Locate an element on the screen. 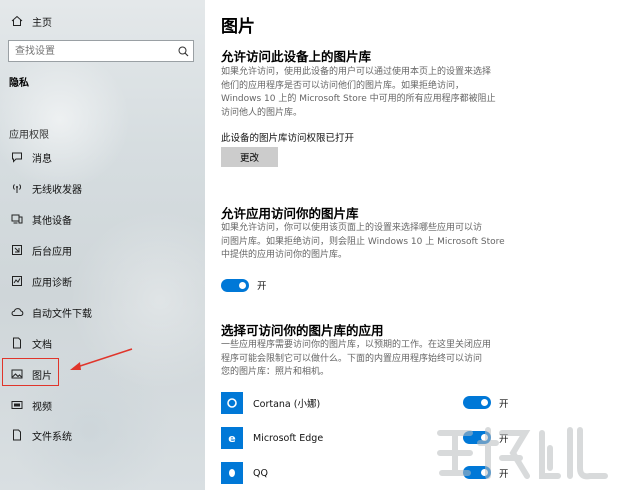  sidebar-item-background-apps: 后台应用 is located at coordinates (102, 250).